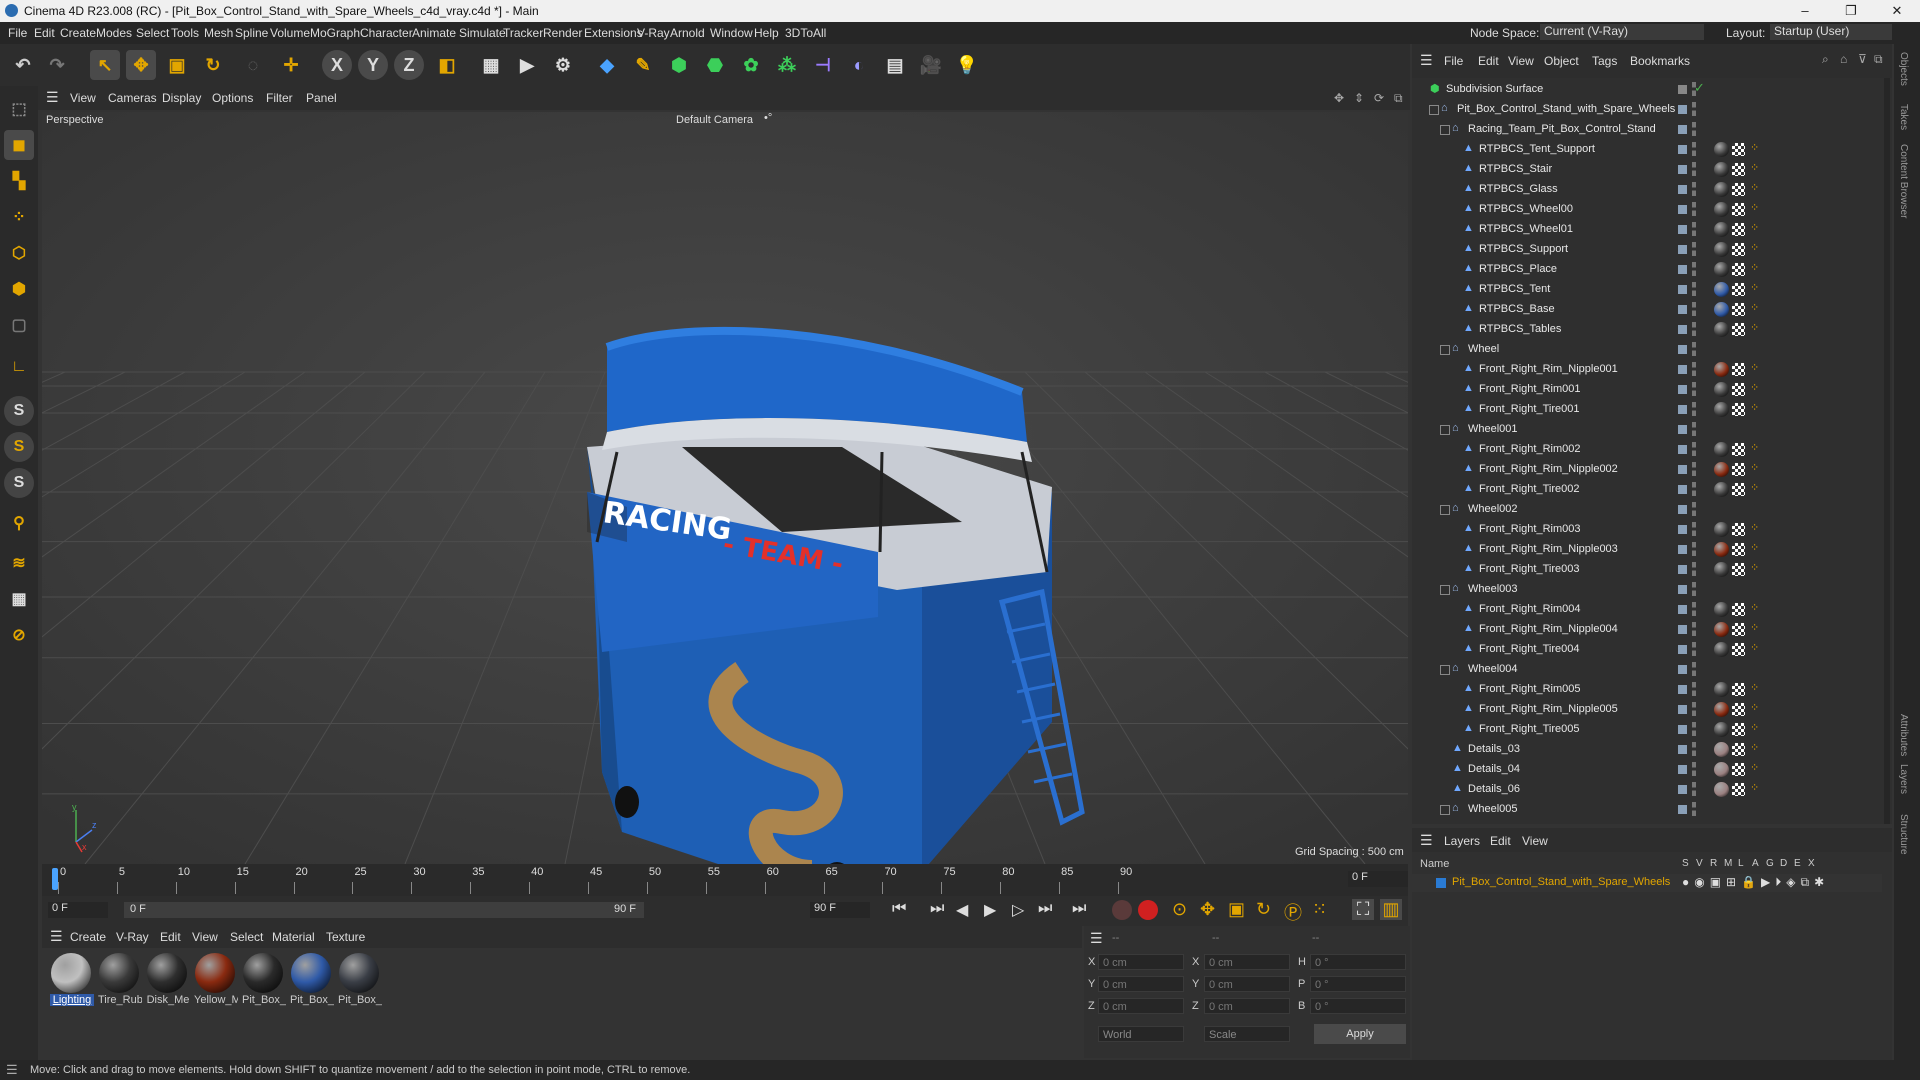 The height and width of the screenshot is (1080, 1920). What do you see at coordinates (607, 65) in the screenshot?
I see `cube-primitive-icon: ◆` at bounding box center [607, 65].